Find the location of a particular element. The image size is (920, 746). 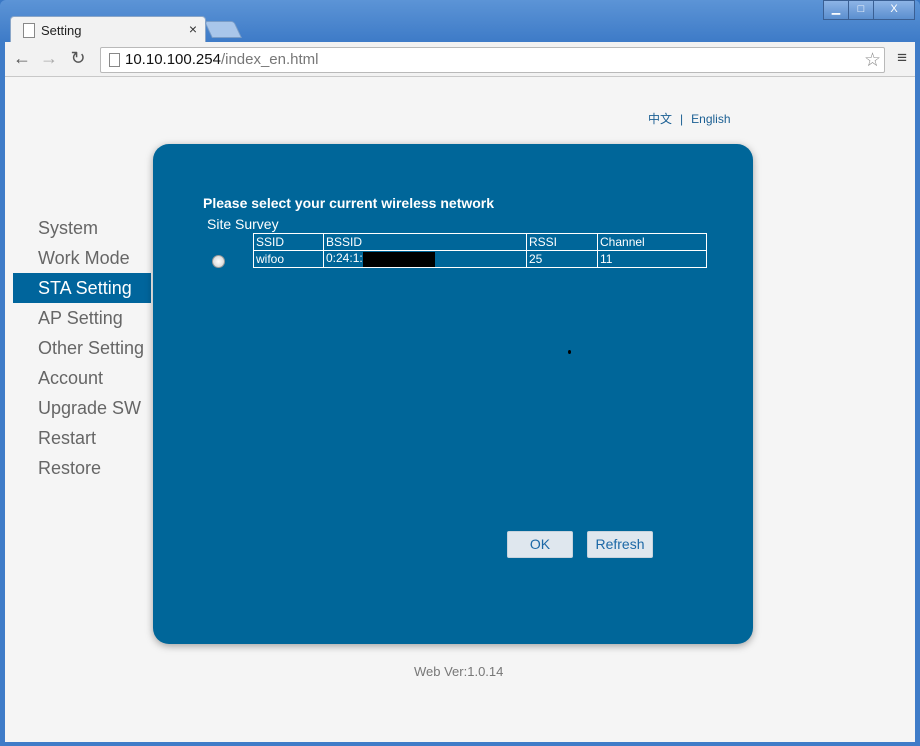

bookmark-star-icon: ☆ is located at coordinates (872, 60).